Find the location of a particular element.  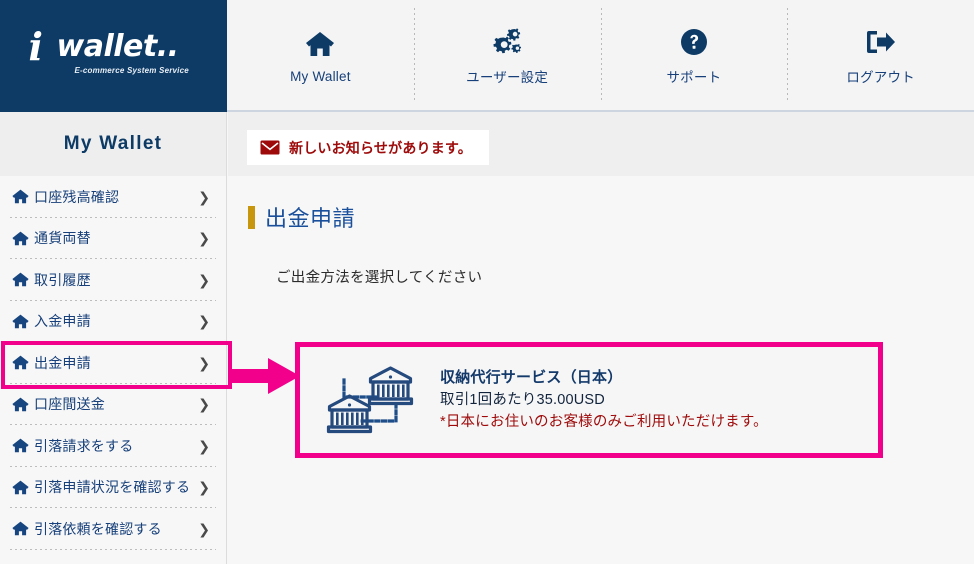

nav-item-user-settings: ユーザー設定 is located at coordinates (507, 55).